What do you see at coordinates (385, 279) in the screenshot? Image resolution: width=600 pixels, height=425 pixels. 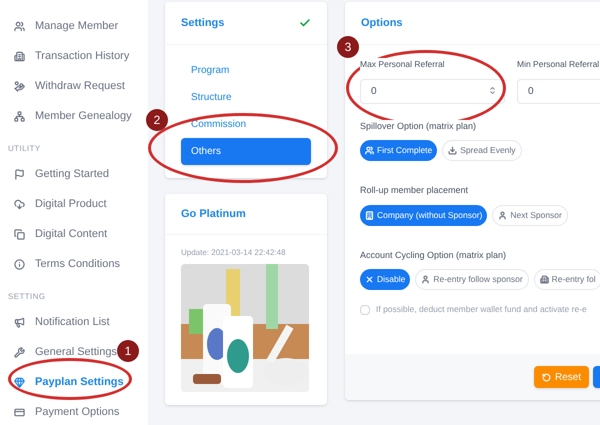 I see `option-chip: Disable` at bounding box center [385, 279].